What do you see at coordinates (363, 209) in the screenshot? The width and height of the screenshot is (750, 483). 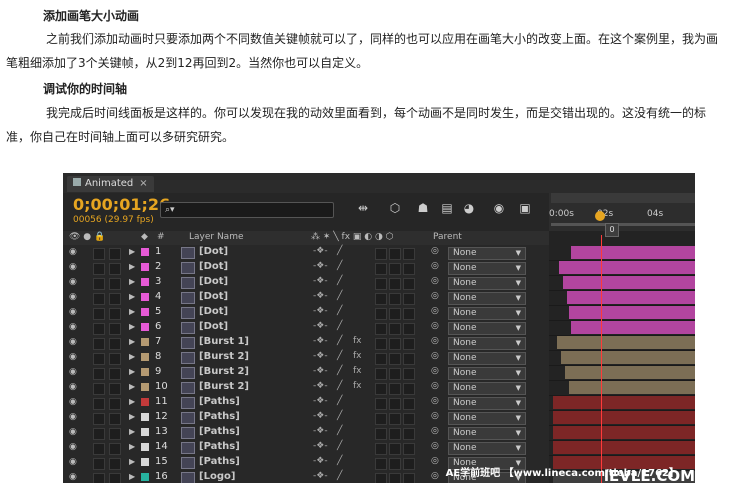 I see `composition-mini-flowchart-icon: ⇹` at bounding box center [363, 209].